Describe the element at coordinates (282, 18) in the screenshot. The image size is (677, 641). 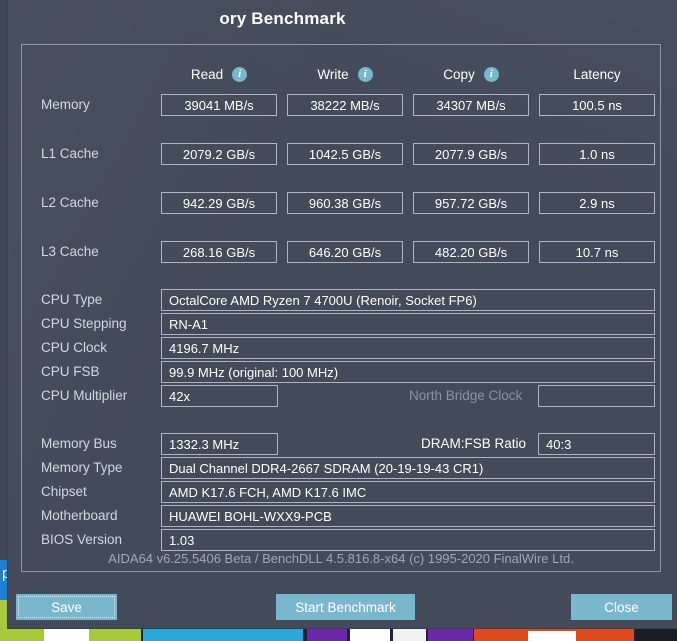
I see `page-title: ory Benchmark` at that location.